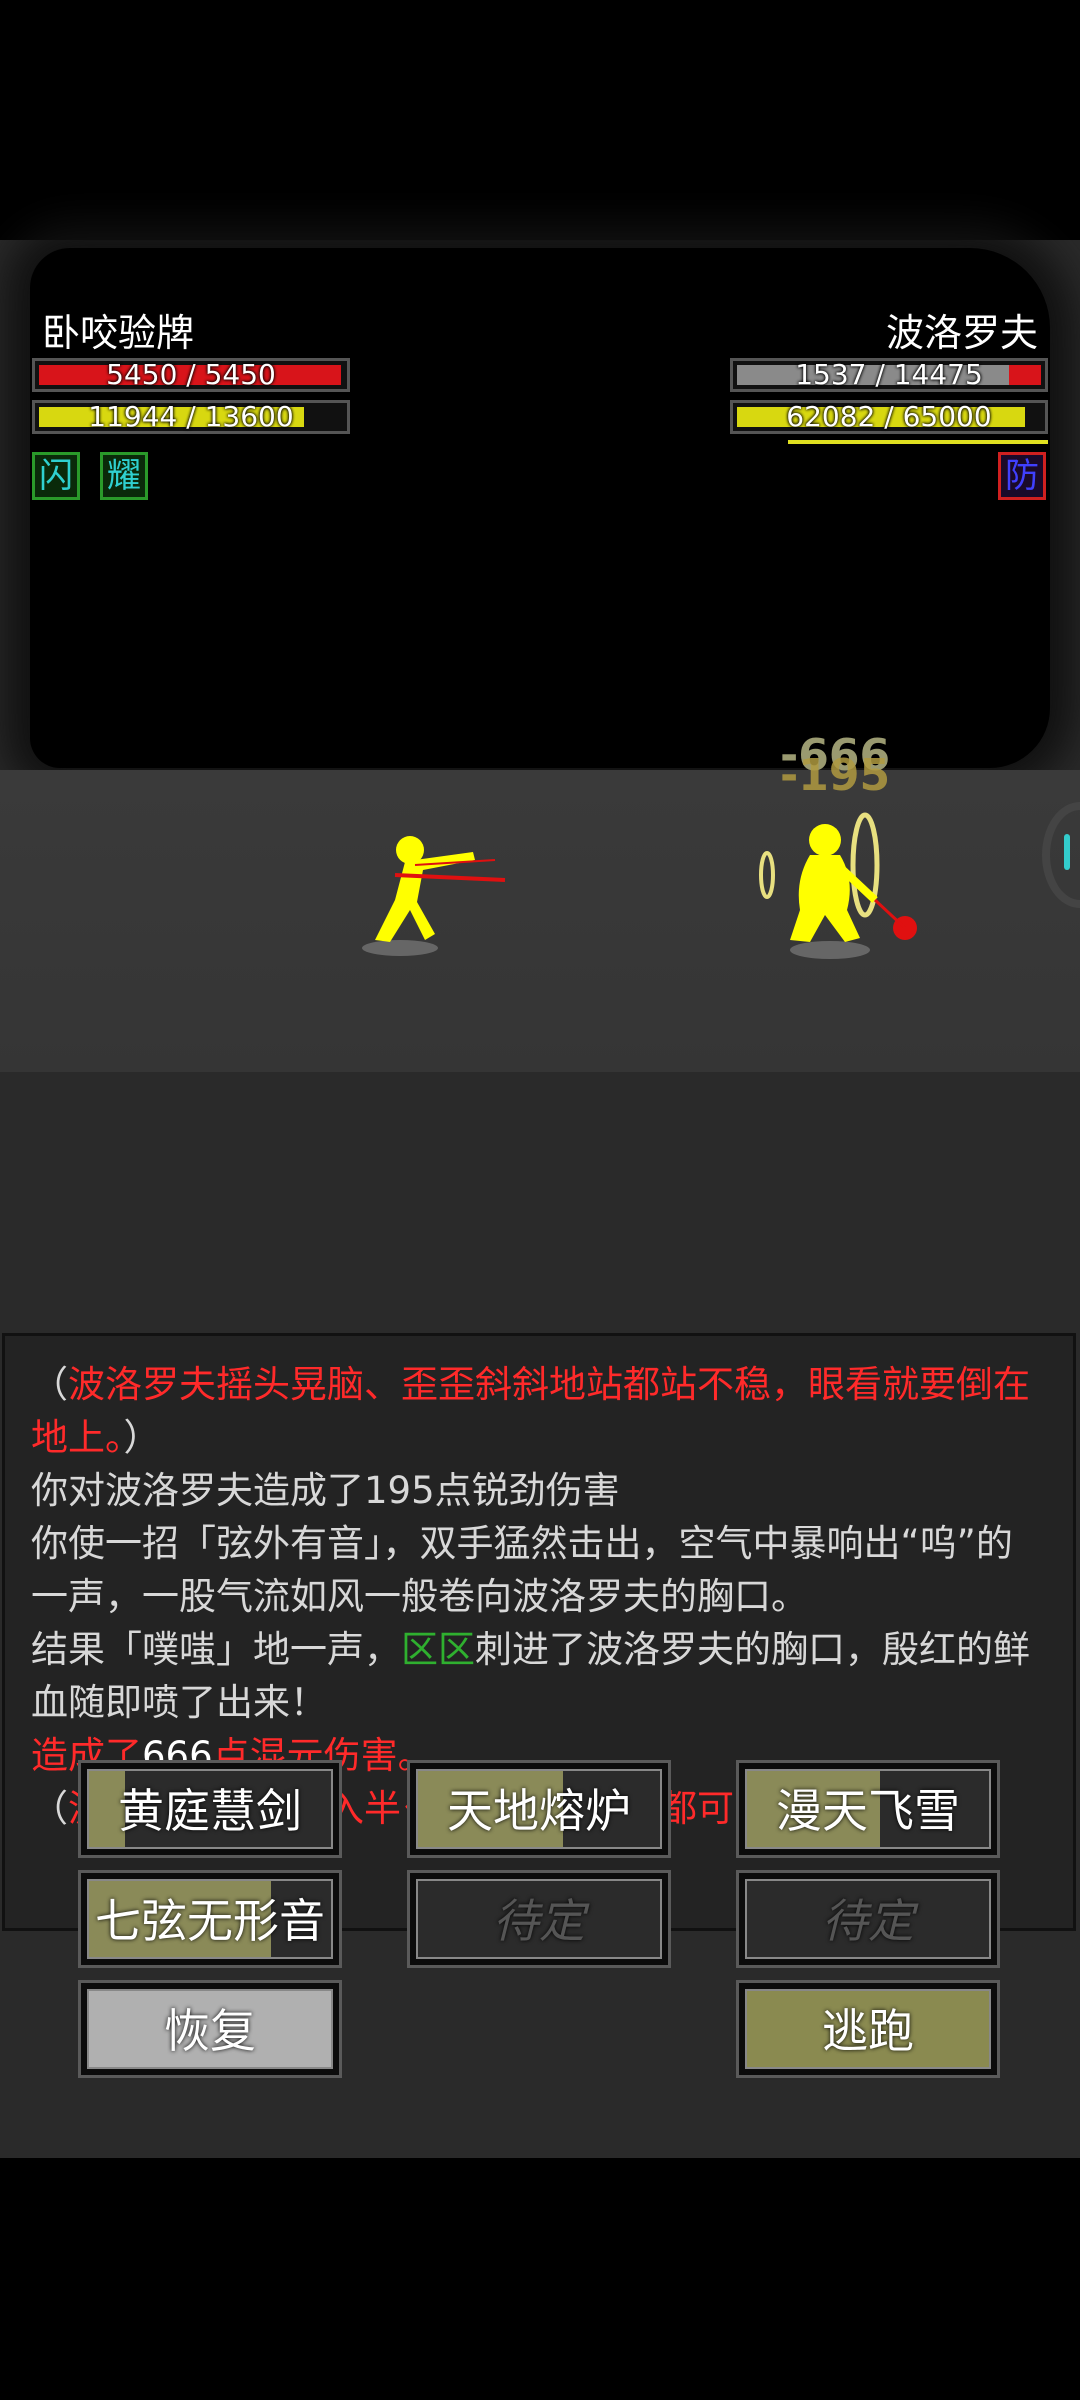  I want to click on log-segment: 你对波洛罗夫造成了195点锐劲伤害, so click(325, 1490).